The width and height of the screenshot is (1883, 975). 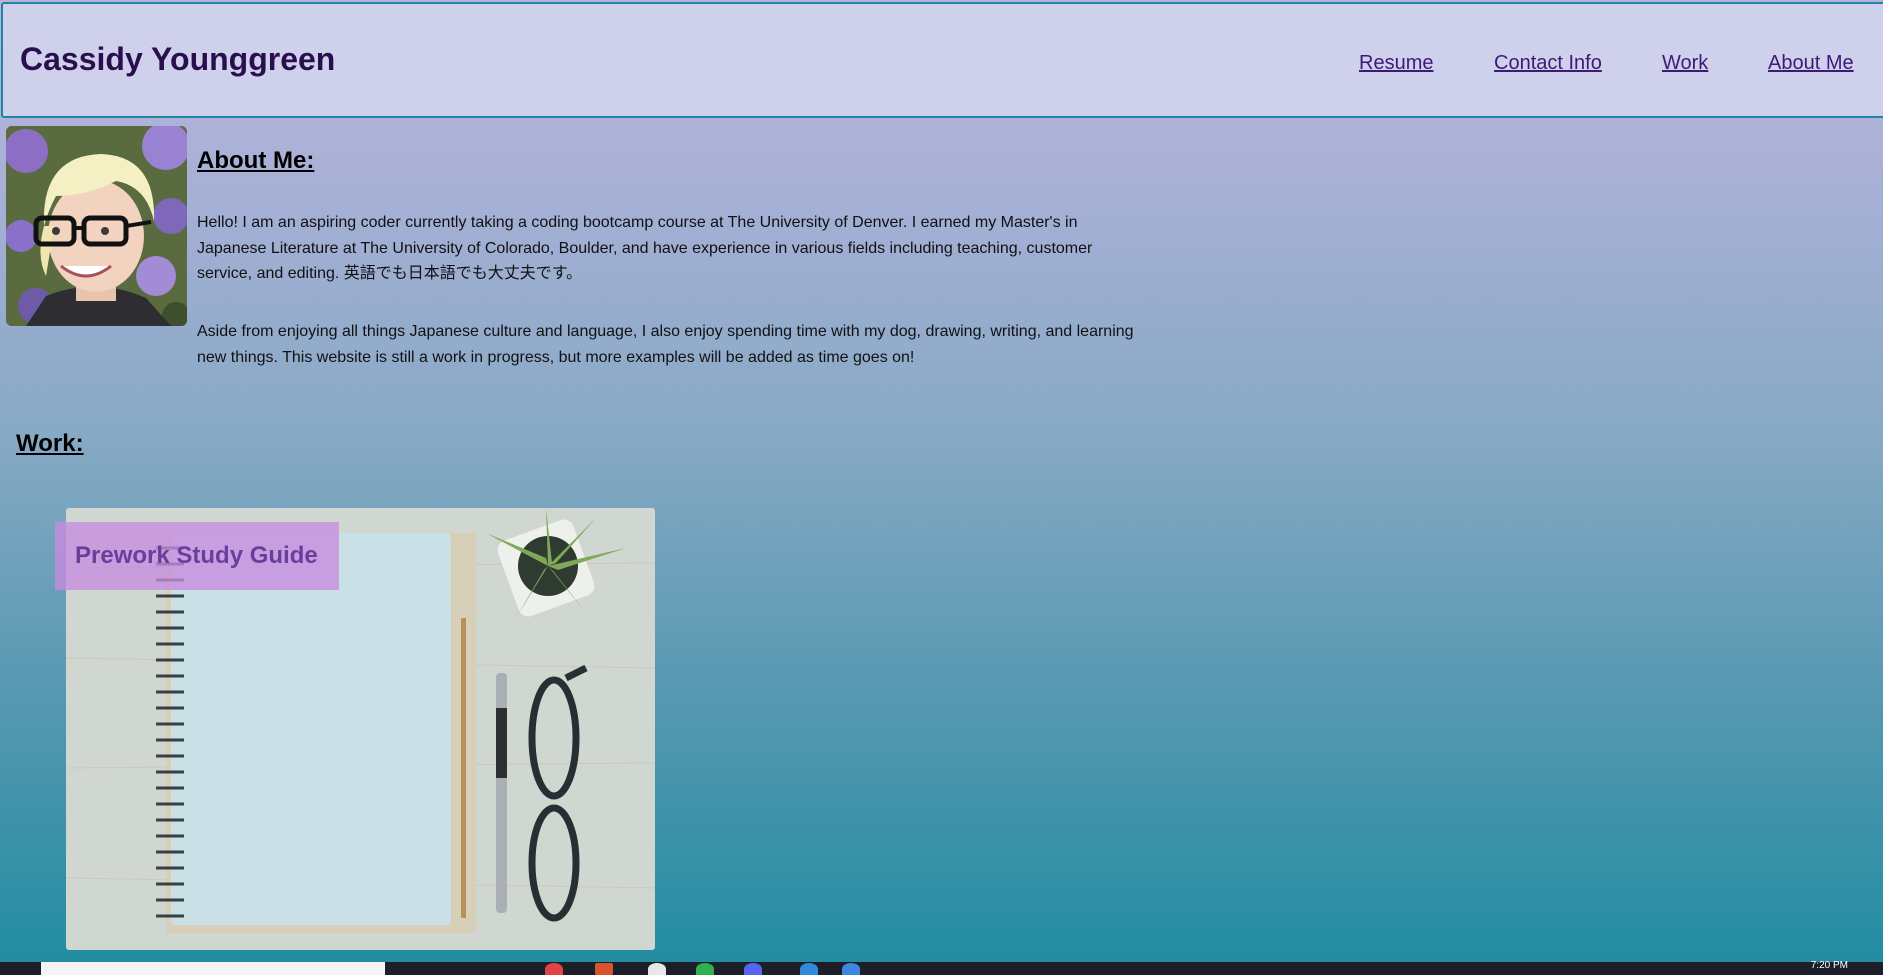 What do you see at coordinates (197, 556) in the screenshot?
I see `project-title-label: Prework Study Guide` at bounding box center [197, 556].